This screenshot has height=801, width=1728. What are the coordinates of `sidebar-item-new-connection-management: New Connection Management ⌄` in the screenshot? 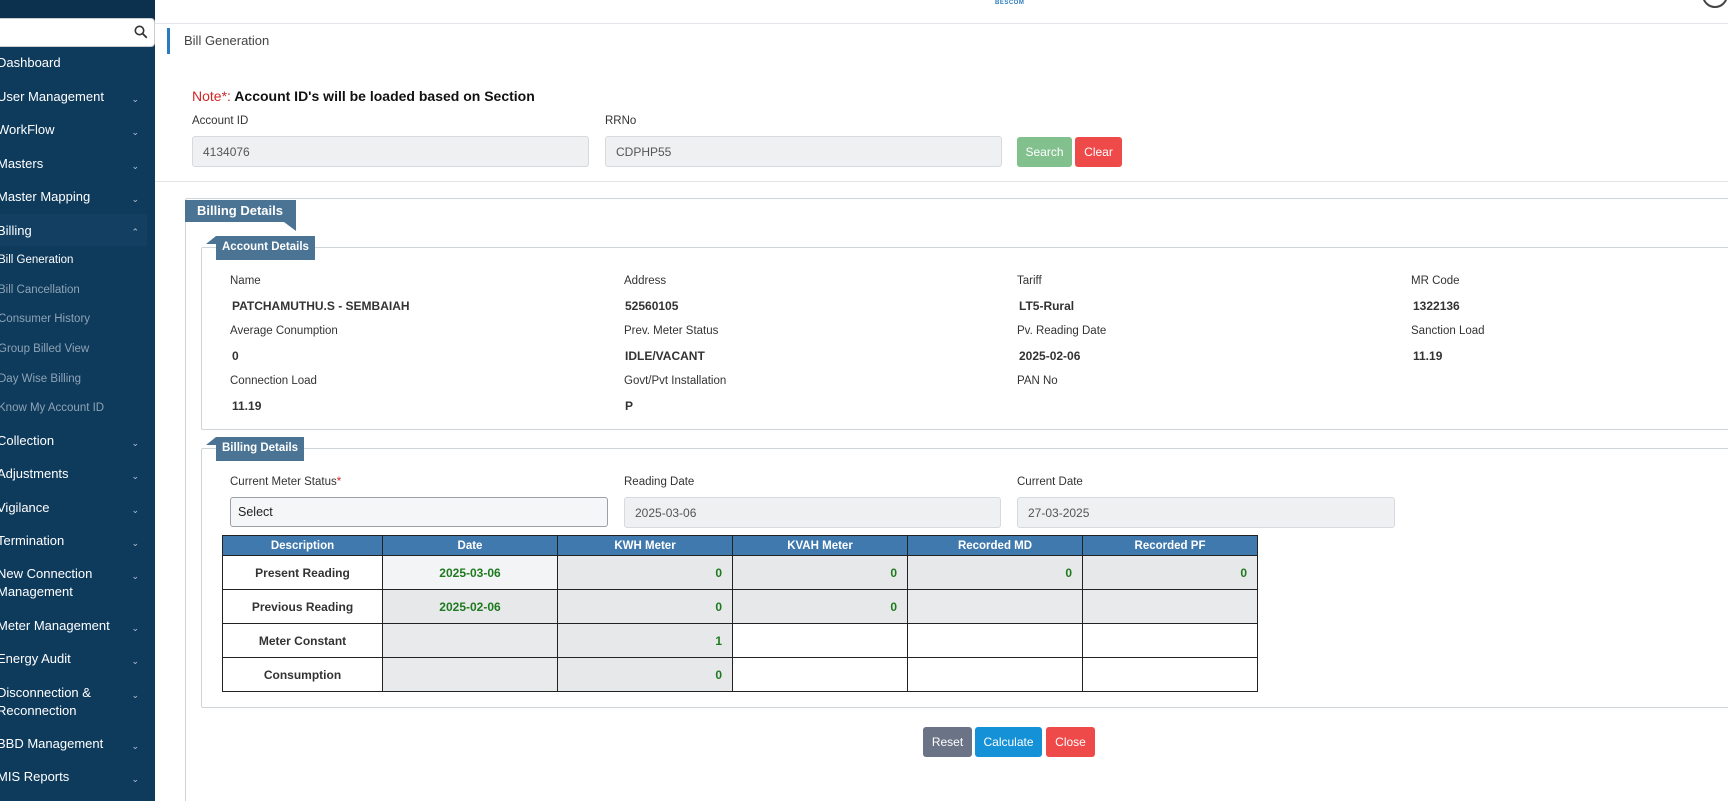 It's located at (73, 583).